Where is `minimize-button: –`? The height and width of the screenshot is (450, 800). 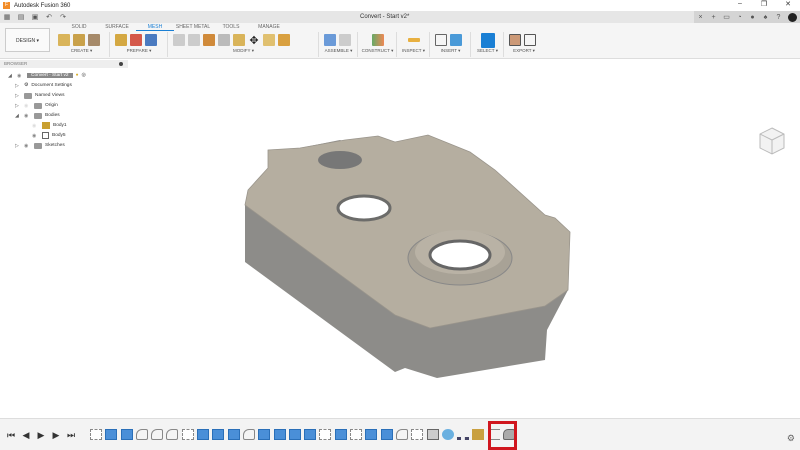 minimize-button: – is located at coordinates (740, 4).